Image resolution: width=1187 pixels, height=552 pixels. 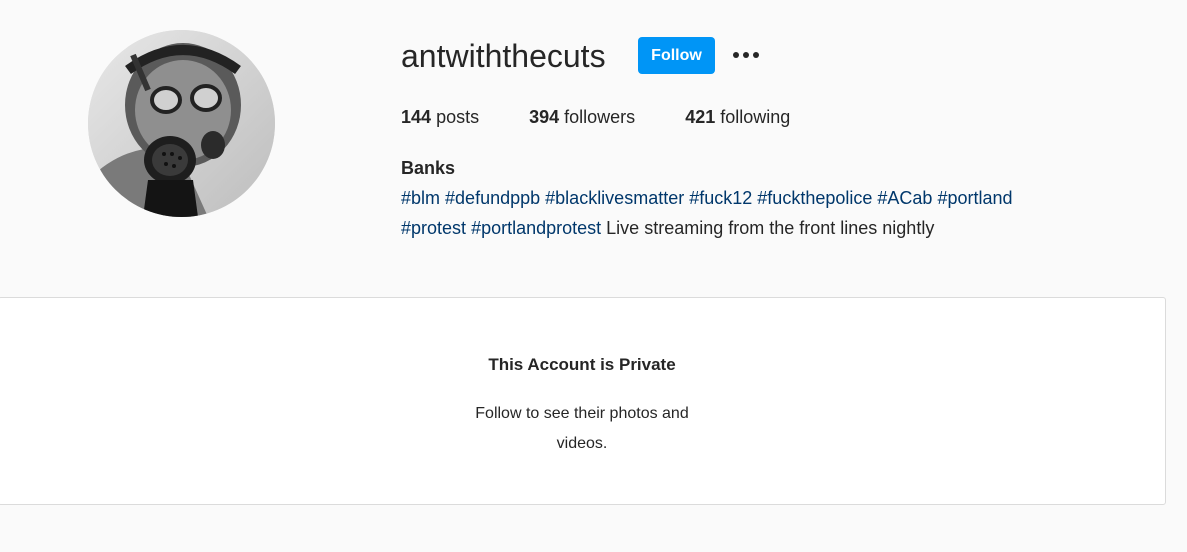 I want to click on hashtag-link: #portlandprotest, so click(x=536, y=228).